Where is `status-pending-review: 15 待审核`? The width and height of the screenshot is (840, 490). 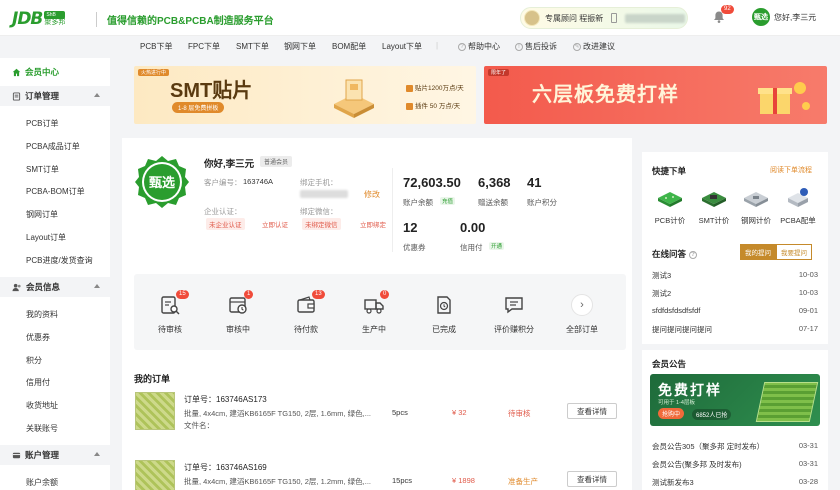
status-pending-review: 15 待审核 is located at coordinates (170, 312).